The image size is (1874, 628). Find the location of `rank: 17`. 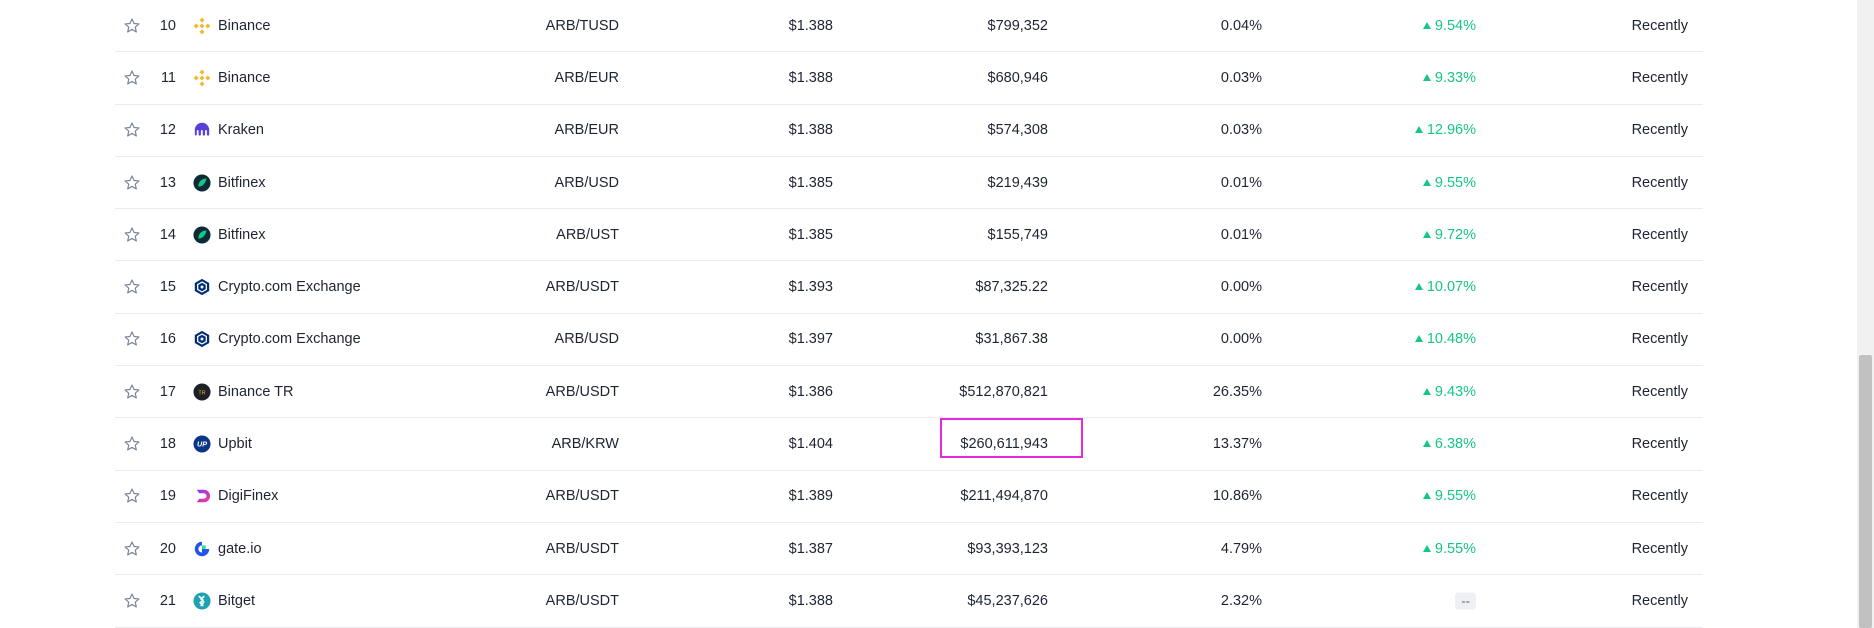

rank: 17 is located at coordinates (167, 391).